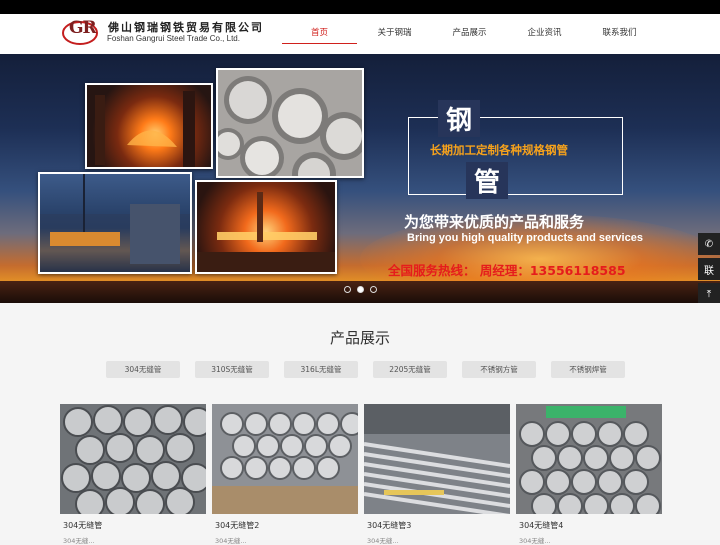 This screenshot has height=545, width=720. I want to click on banner-char-pipe: 管, so click(487, 180).